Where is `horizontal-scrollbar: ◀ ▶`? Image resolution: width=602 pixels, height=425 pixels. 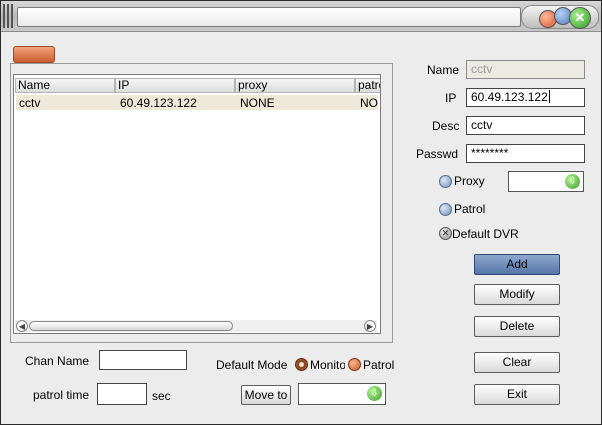
horizontal-scrollbar: ◀ ▶ is located at coordinates (196, 326).